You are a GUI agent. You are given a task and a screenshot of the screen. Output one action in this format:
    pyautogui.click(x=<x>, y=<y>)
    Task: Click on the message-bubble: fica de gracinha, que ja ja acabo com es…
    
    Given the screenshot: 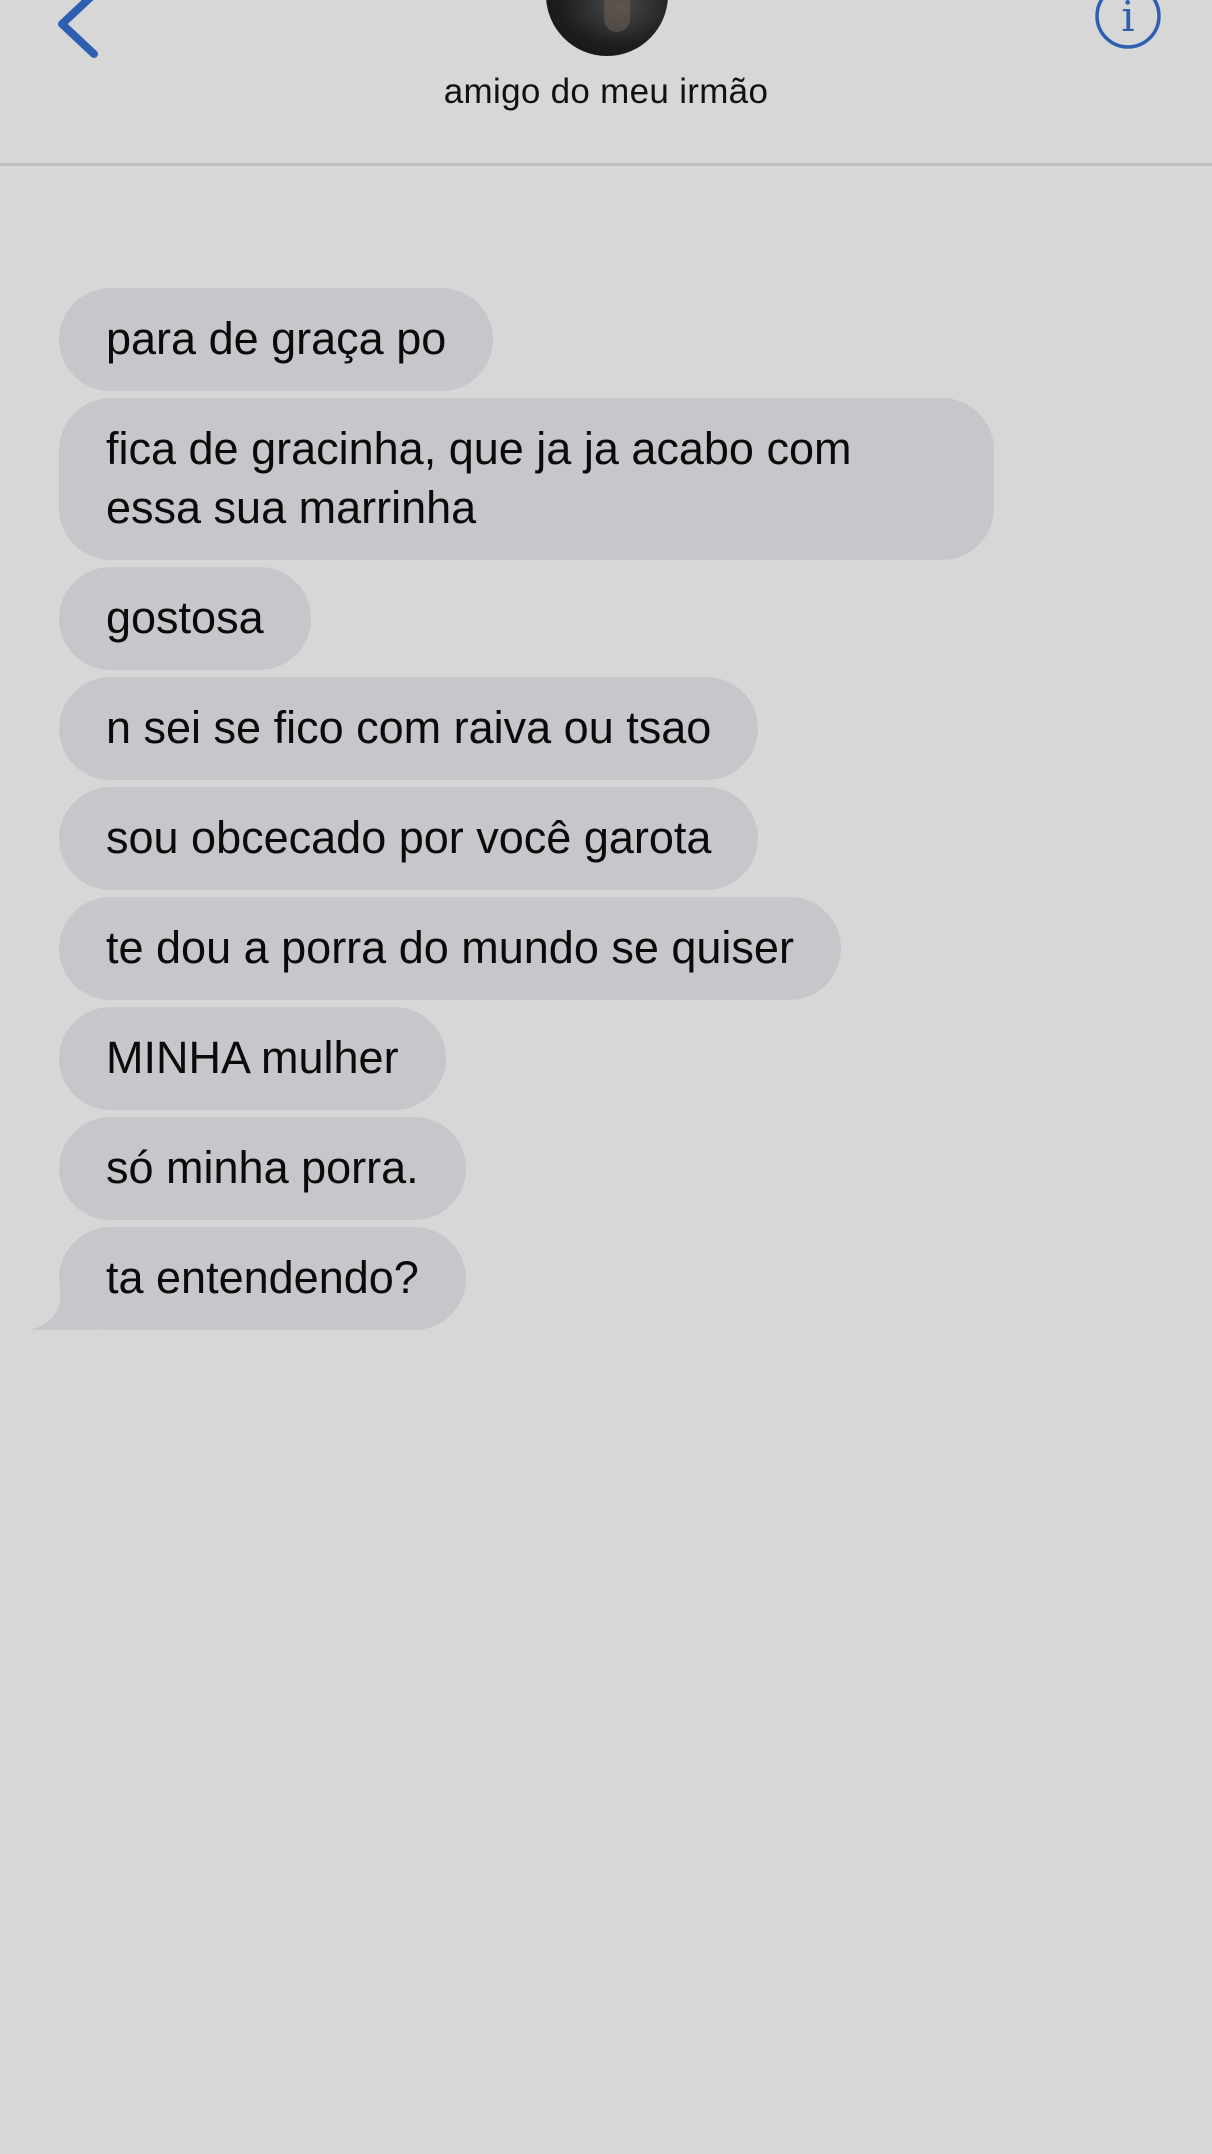 What is the action you would take?
    pyautogui.click(x=526, y=479)
    